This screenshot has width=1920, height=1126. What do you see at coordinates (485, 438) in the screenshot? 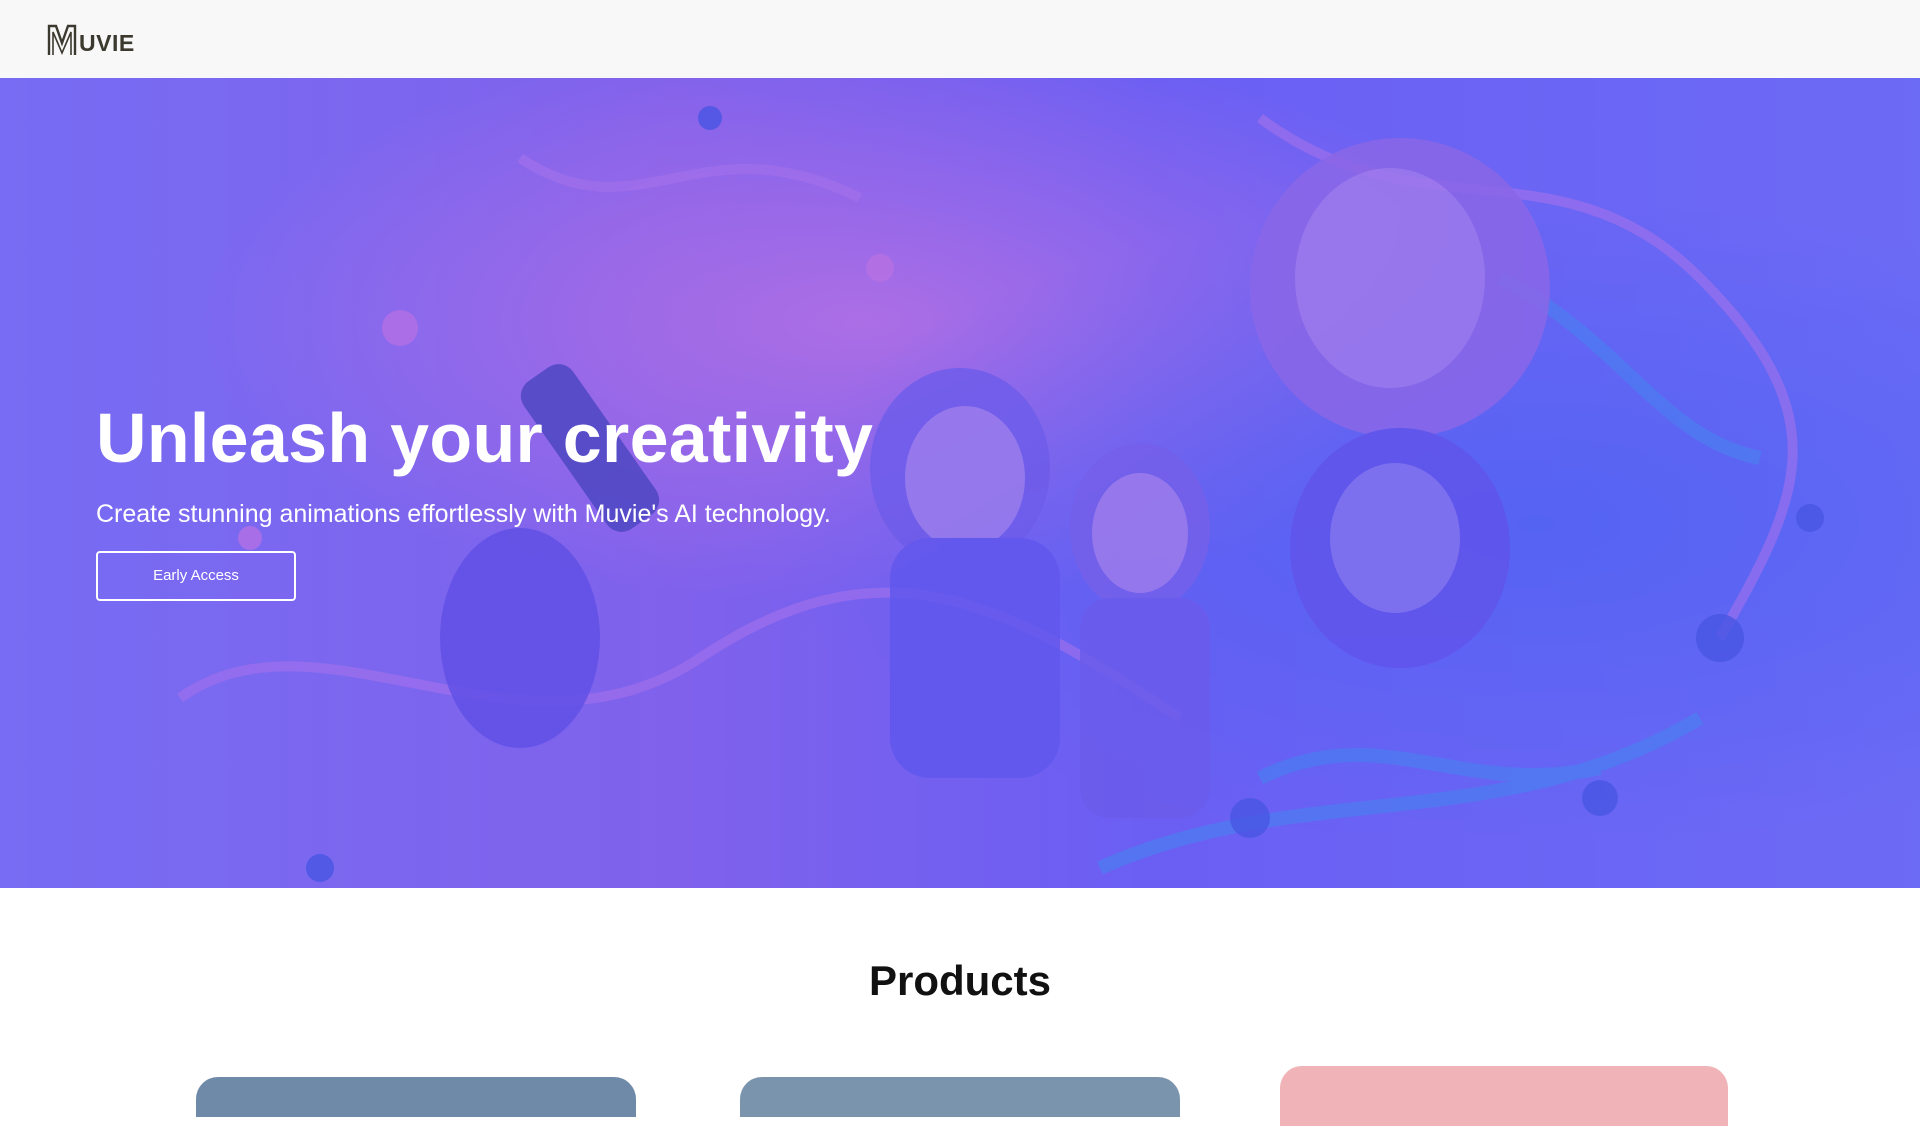
I see `hero-title: Unleash your creativity` at bounding box center [485, 438].